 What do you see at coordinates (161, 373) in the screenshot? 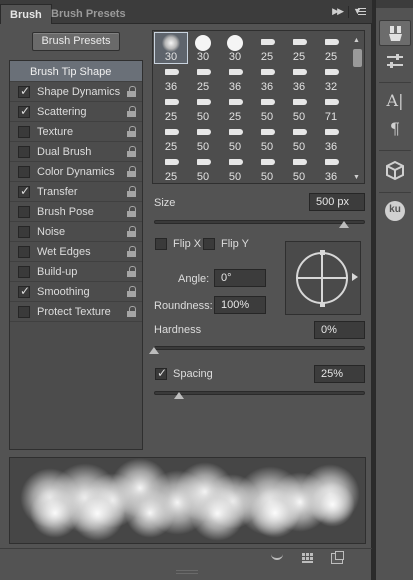
I see `spacing-checkbox` at bounding box center [161, 373].